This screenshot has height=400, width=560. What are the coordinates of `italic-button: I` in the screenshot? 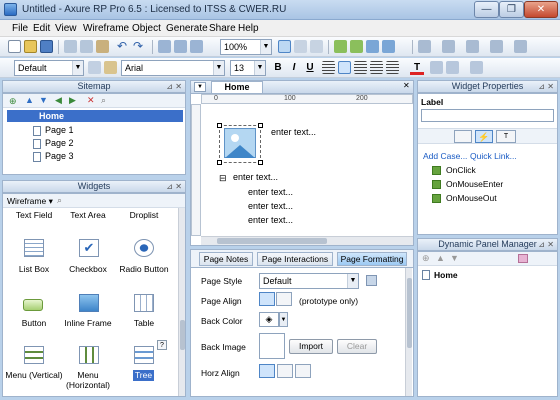 It's located at (294, 68).